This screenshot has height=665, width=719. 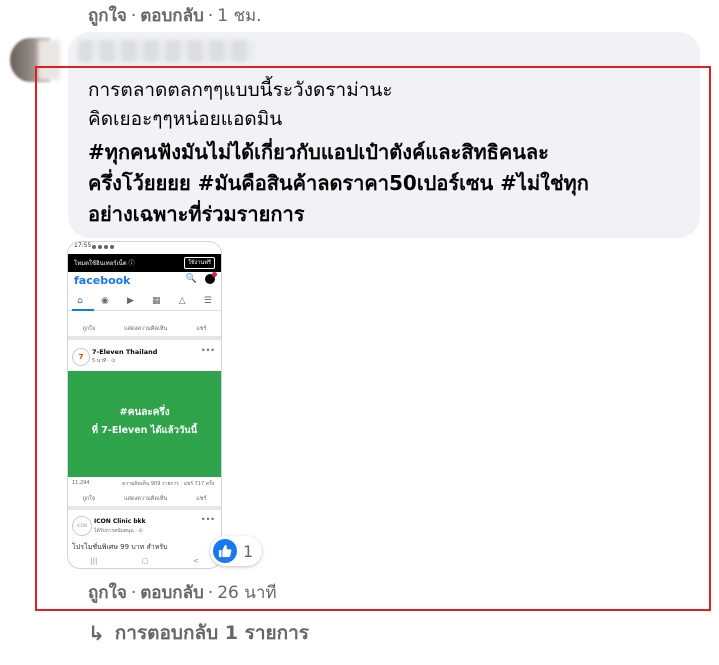 I want to click on commenter-name-redacted, so click(x=166, y=51).